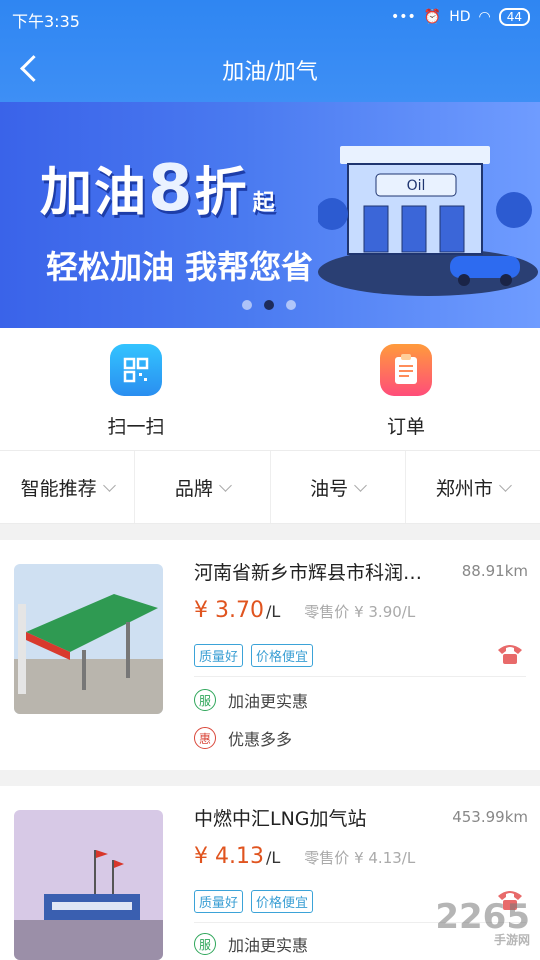  I want to click on banner-pager, so click(269, 305).